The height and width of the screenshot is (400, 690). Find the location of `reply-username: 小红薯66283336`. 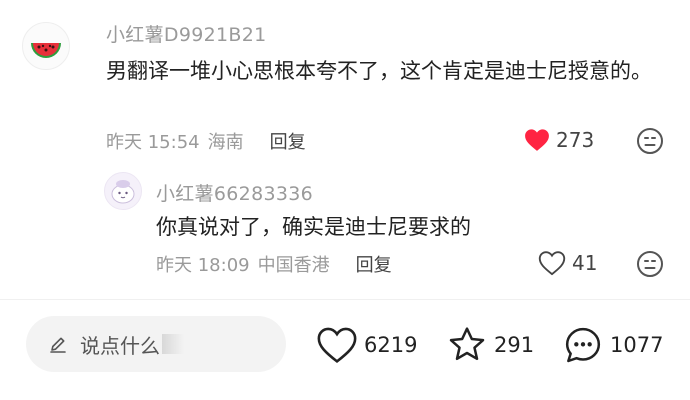

reply-username: 小红薯66283336 is located at coordinates (234, 192).